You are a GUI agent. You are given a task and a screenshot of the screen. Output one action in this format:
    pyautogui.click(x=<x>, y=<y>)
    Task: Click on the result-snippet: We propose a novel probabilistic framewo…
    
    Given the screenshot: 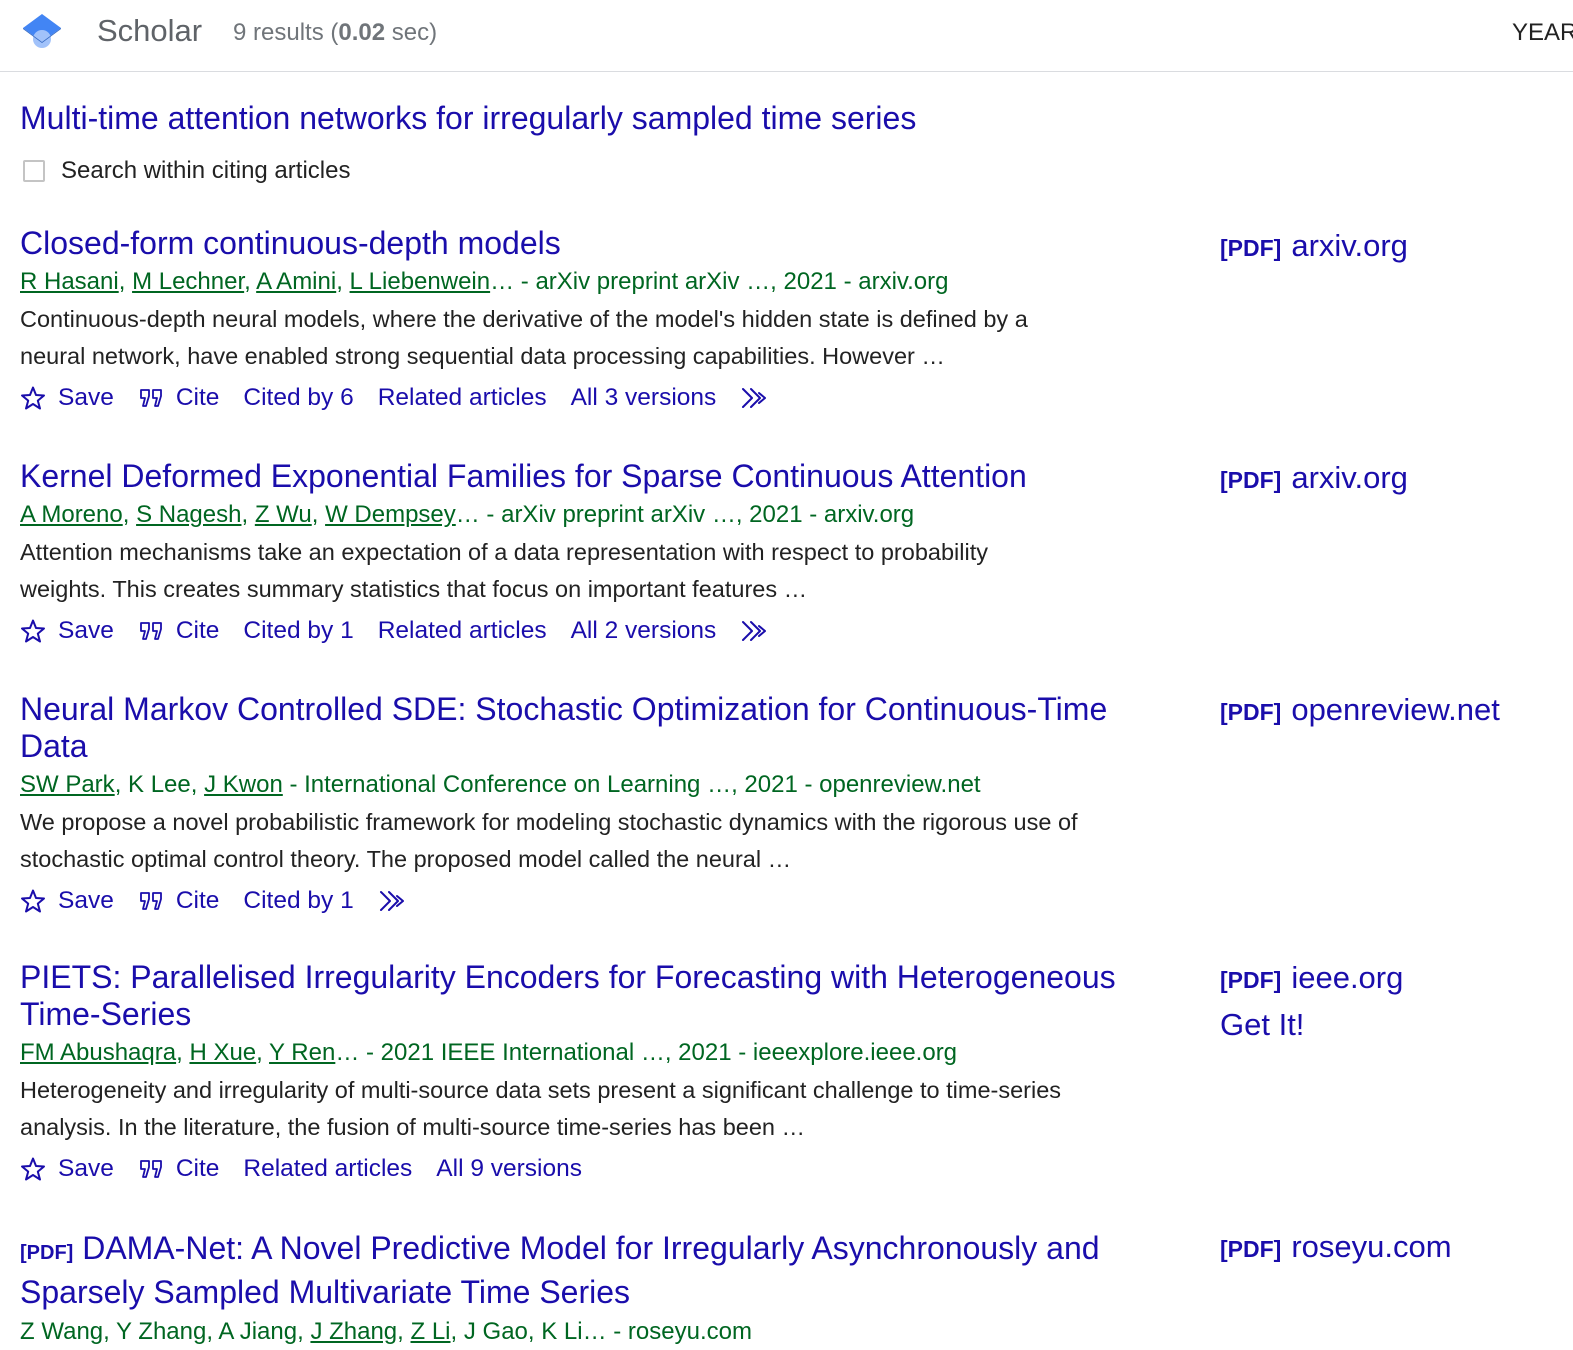 What is the action you would take?
    pyautogui.click(x=549, y=840)
    